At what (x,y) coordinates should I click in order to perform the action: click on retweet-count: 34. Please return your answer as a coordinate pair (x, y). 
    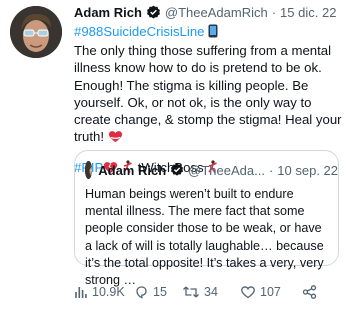
    Looking at the image, I should click on (211, 292).